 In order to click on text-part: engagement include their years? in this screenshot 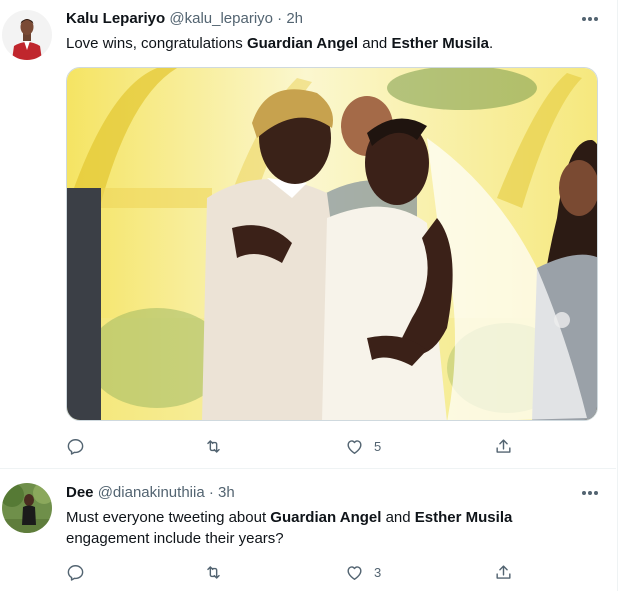, I will do `click(175, 538)`.